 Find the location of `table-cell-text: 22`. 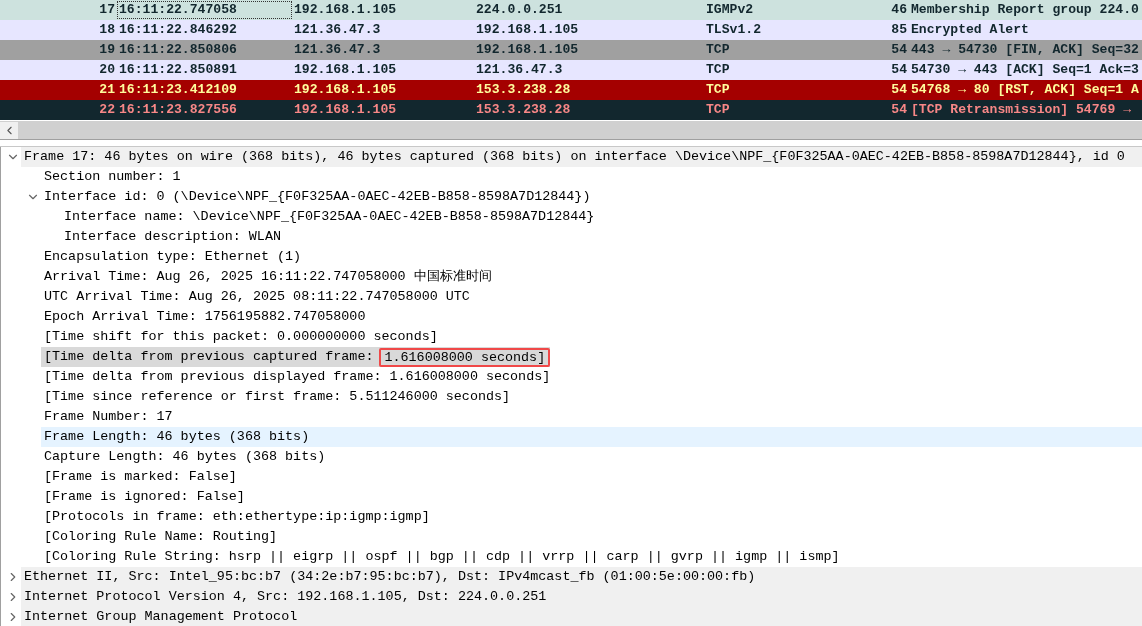

table-cell-text: 22 is located at coordinates (107, 110).